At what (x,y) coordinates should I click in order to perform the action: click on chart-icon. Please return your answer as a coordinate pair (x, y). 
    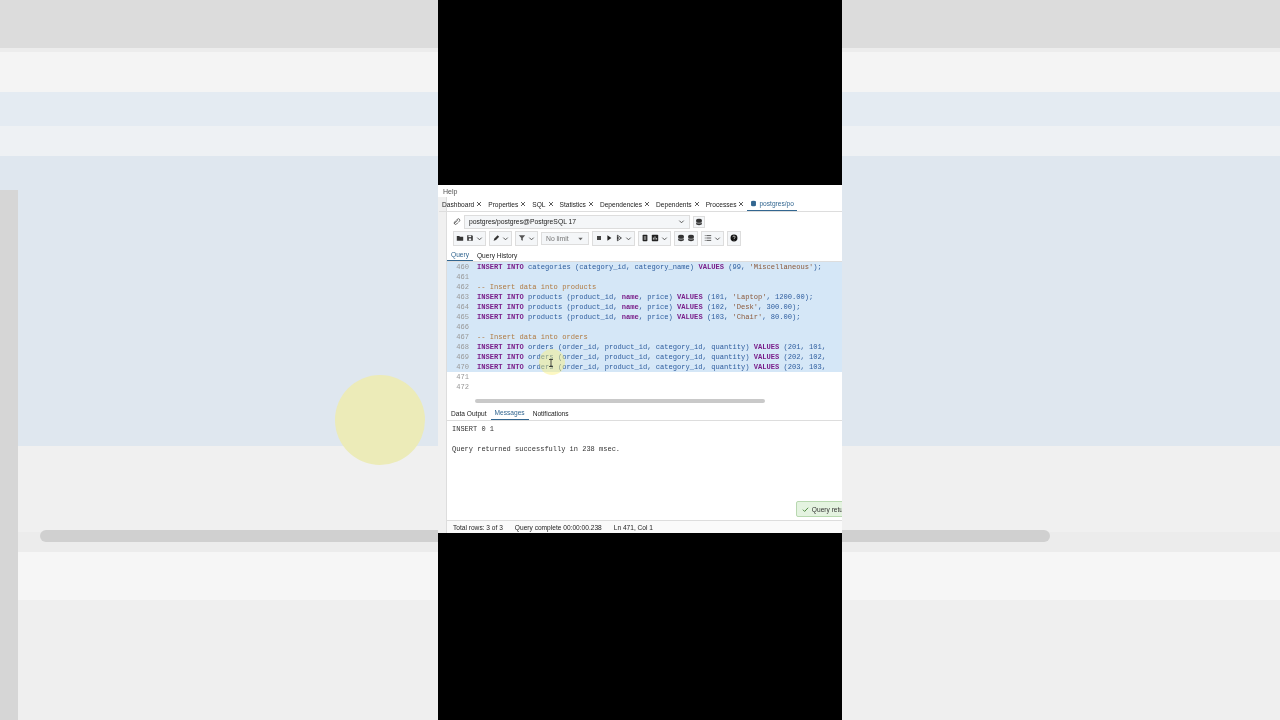
    Looking at the image, I should click on (654, 238).